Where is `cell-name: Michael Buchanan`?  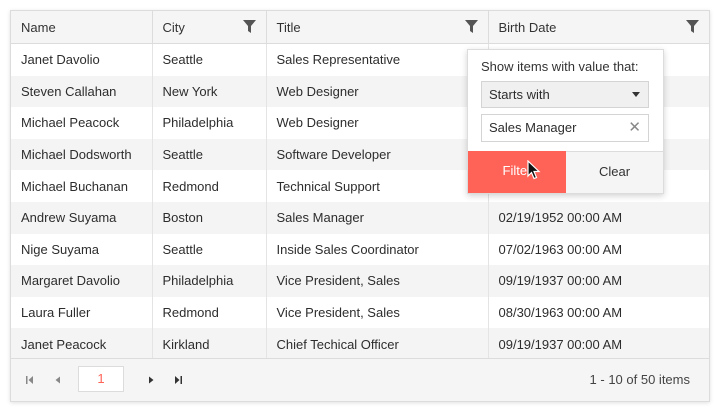 cell-name: Michael Buchanan is located at coordinates (82, 186).